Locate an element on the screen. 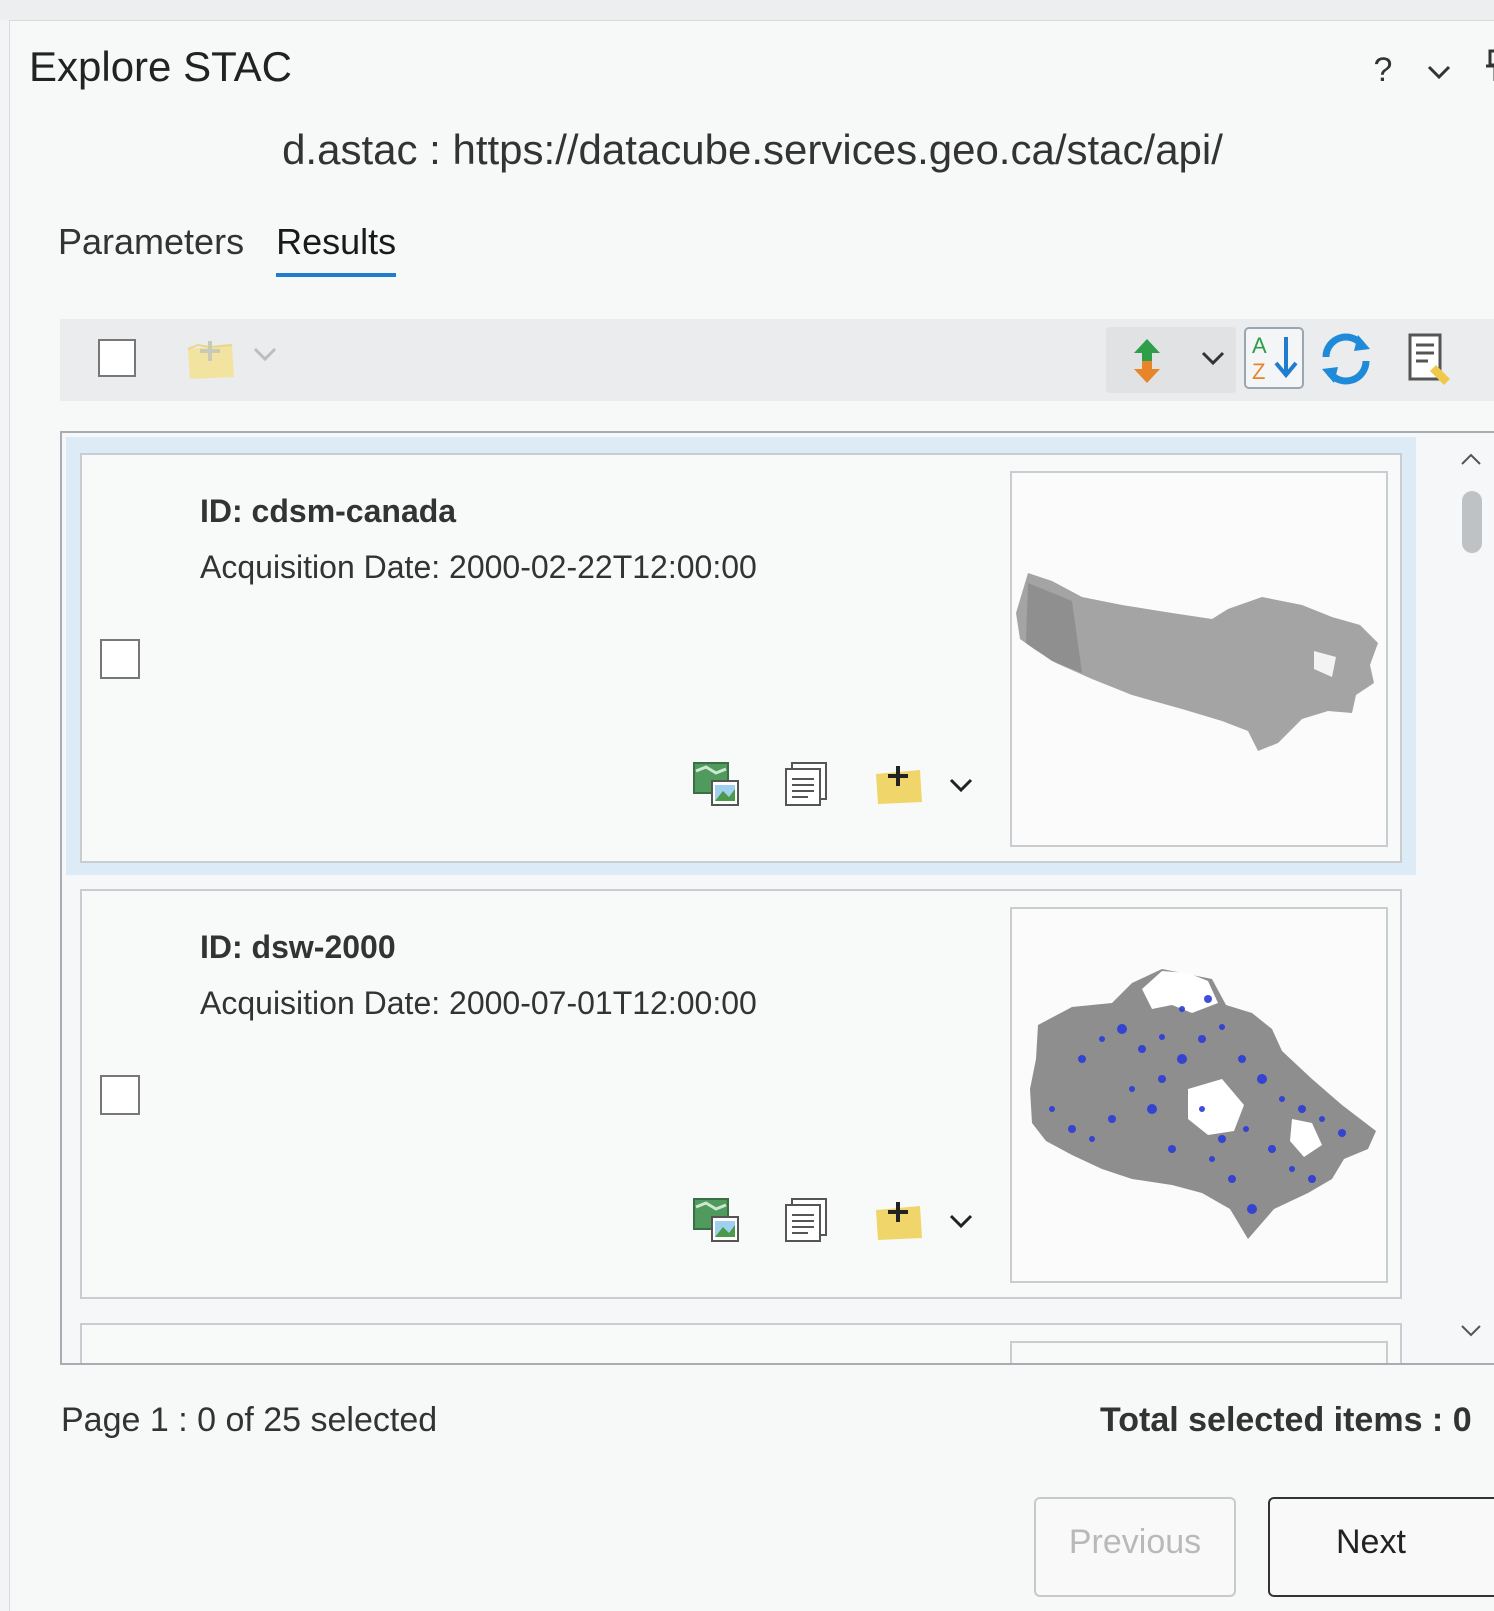 The width and height of the screenshot is (1494, 1611). help-icon: ? is located at coordinates (1383, 70).